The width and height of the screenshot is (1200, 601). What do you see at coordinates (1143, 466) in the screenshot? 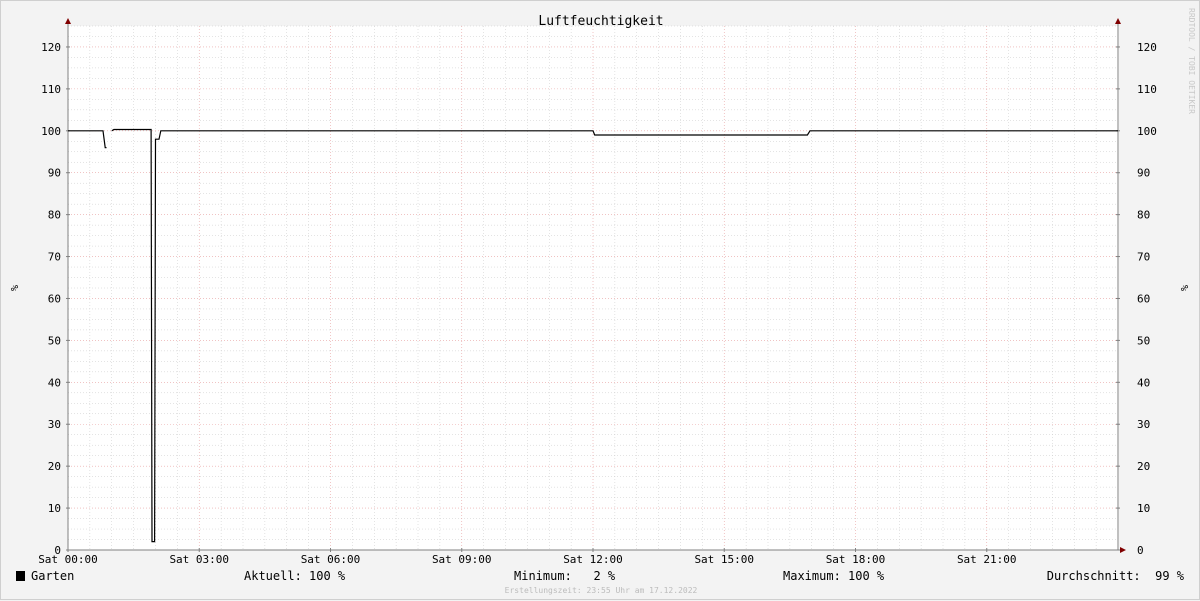
I see `y-tick-label-right: 20` at bounding box center [1143, 466].